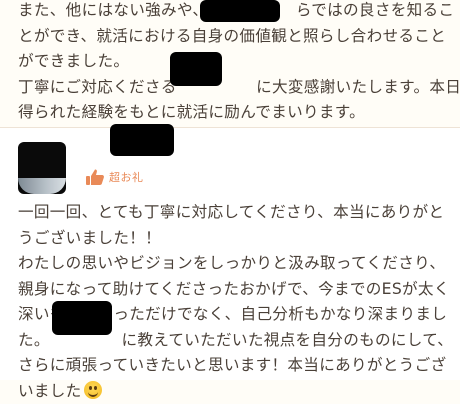 The image size is (460, 404). What do you see at coordinates (233, 391) in the screenshot?
I see `reply-line-last: いました` at bounding box center [233, 391].